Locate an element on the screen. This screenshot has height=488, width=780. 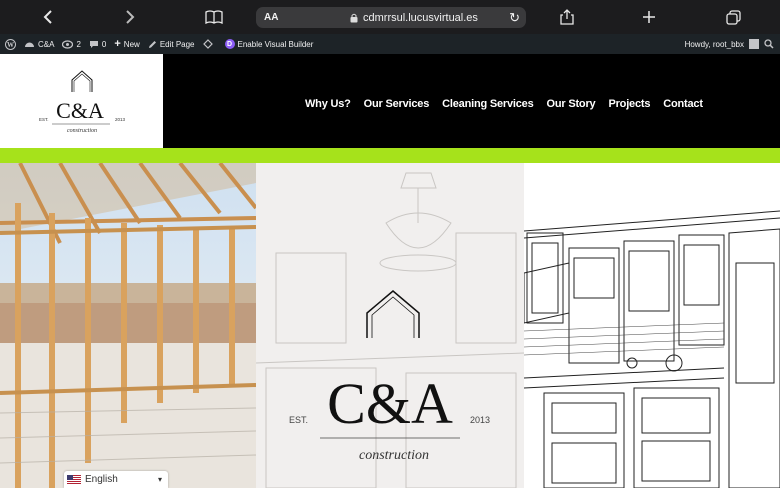
hero-year-text: 2013 is located at coordinates (480, 420).